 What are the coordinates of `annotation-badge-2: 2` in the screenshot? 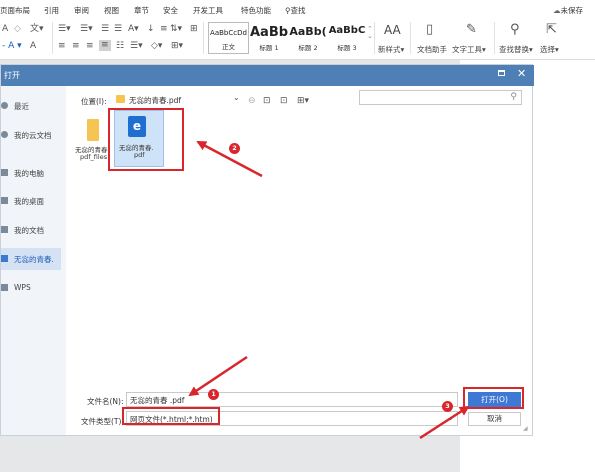 It's located at (234, 148).